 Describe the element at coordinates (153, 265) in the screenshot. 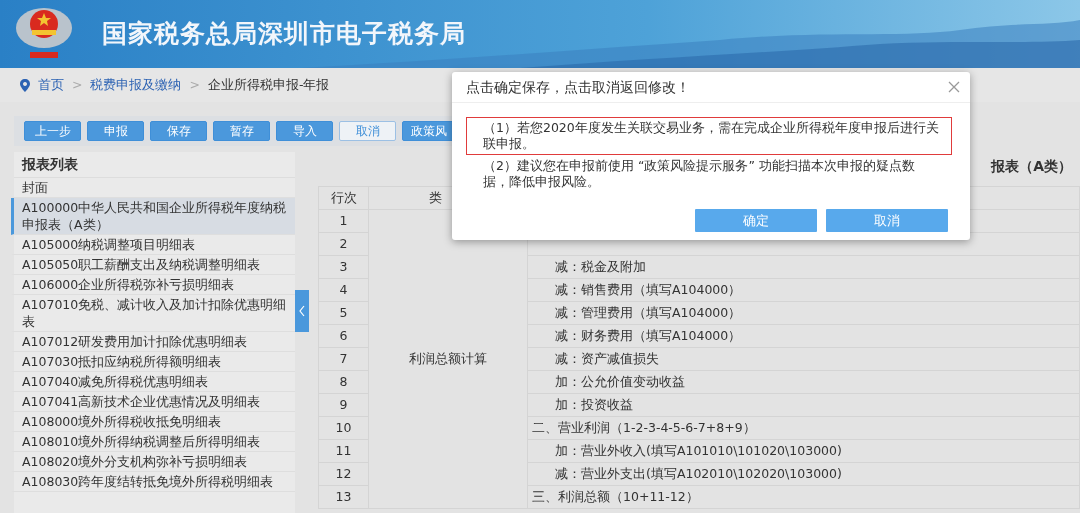

I see `sidebar-item: A105050职工薪酬支出及纳税调整明细表` at that location.